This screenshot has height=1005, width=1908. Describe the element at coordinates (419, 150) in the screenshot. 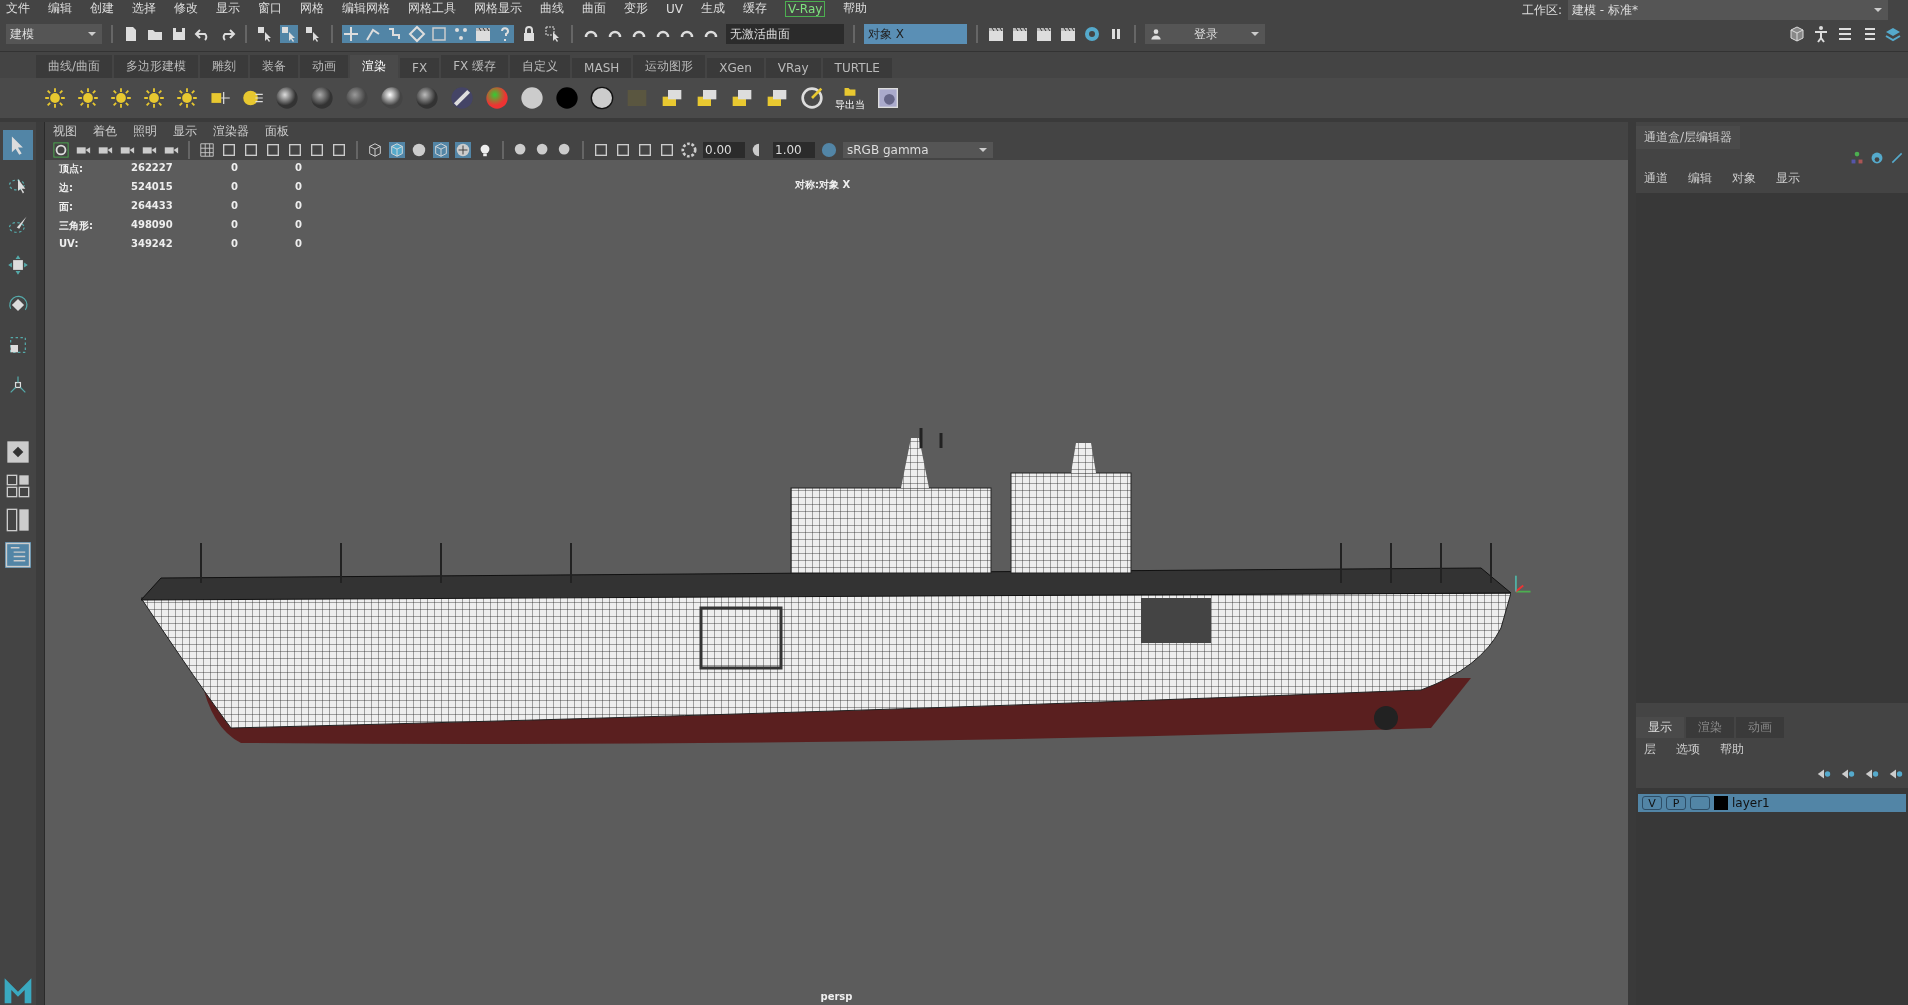

I see `flat-shade-icon` at that location.